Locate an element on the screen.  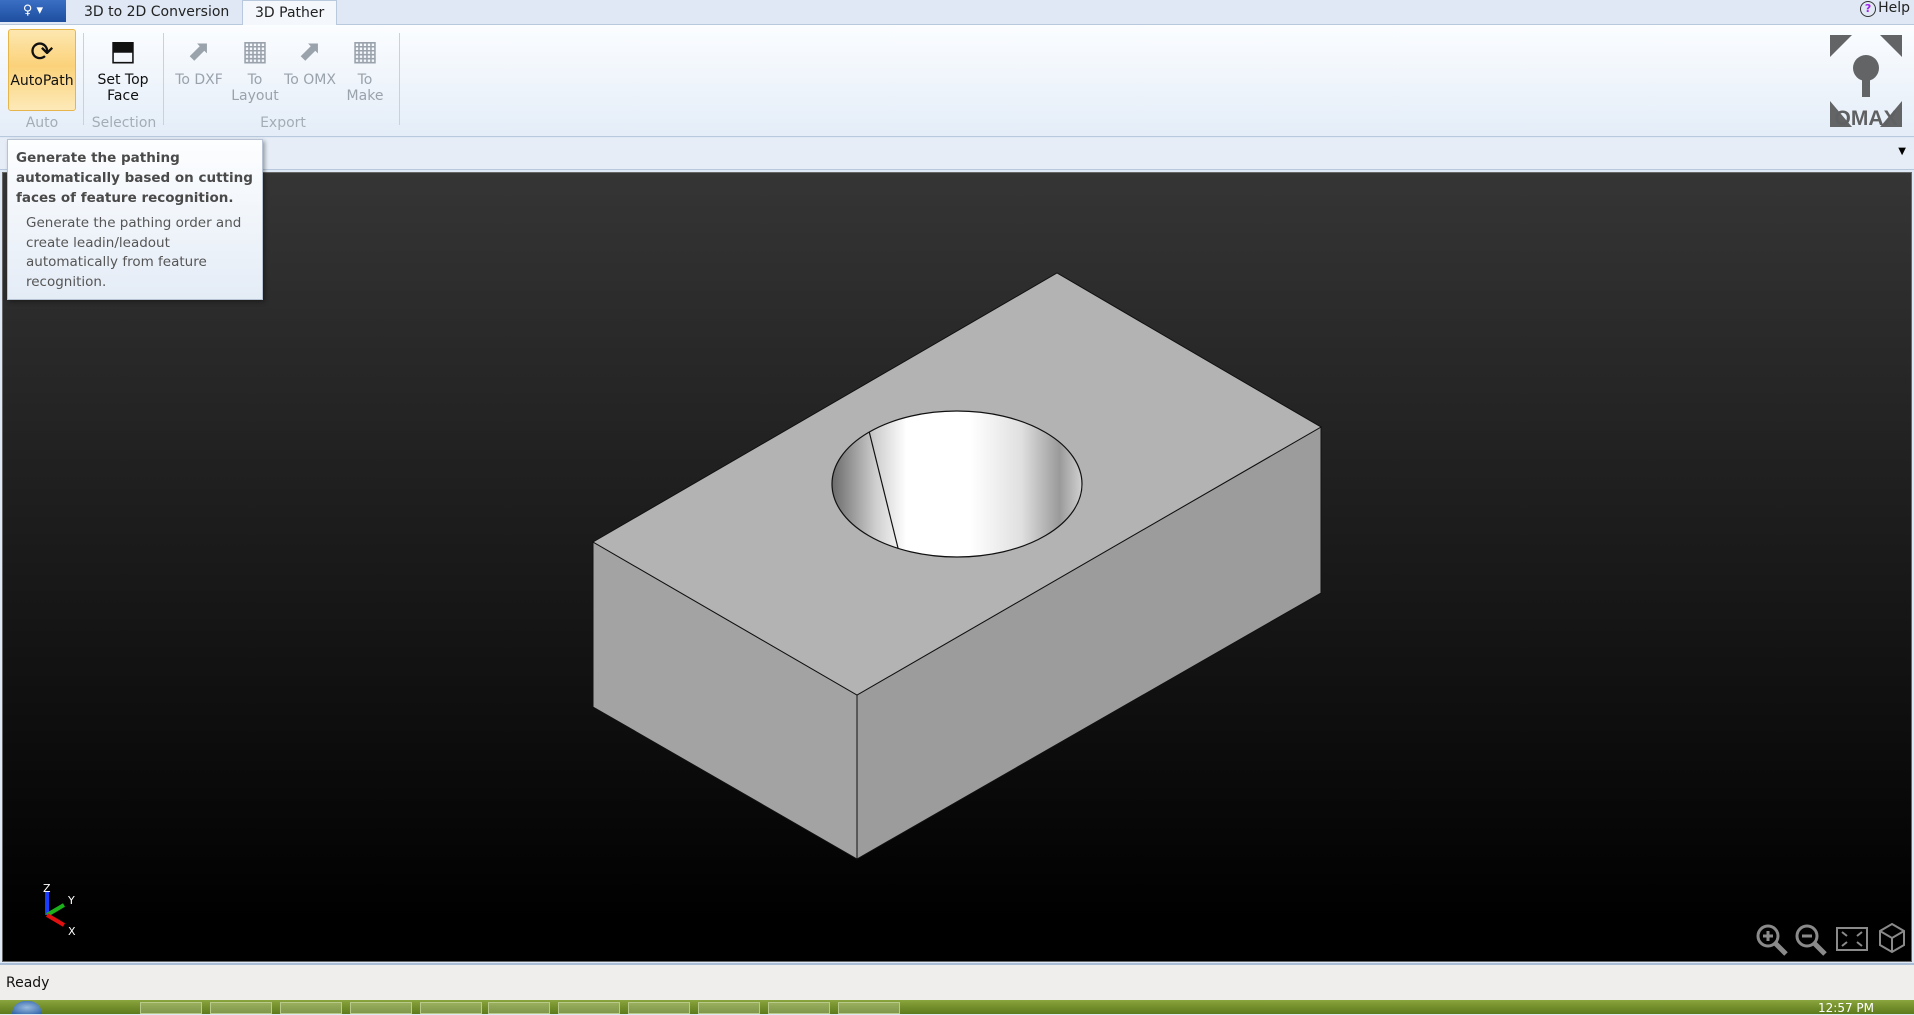
to-layout-label: To Layout is located at coordinates (255, 88).